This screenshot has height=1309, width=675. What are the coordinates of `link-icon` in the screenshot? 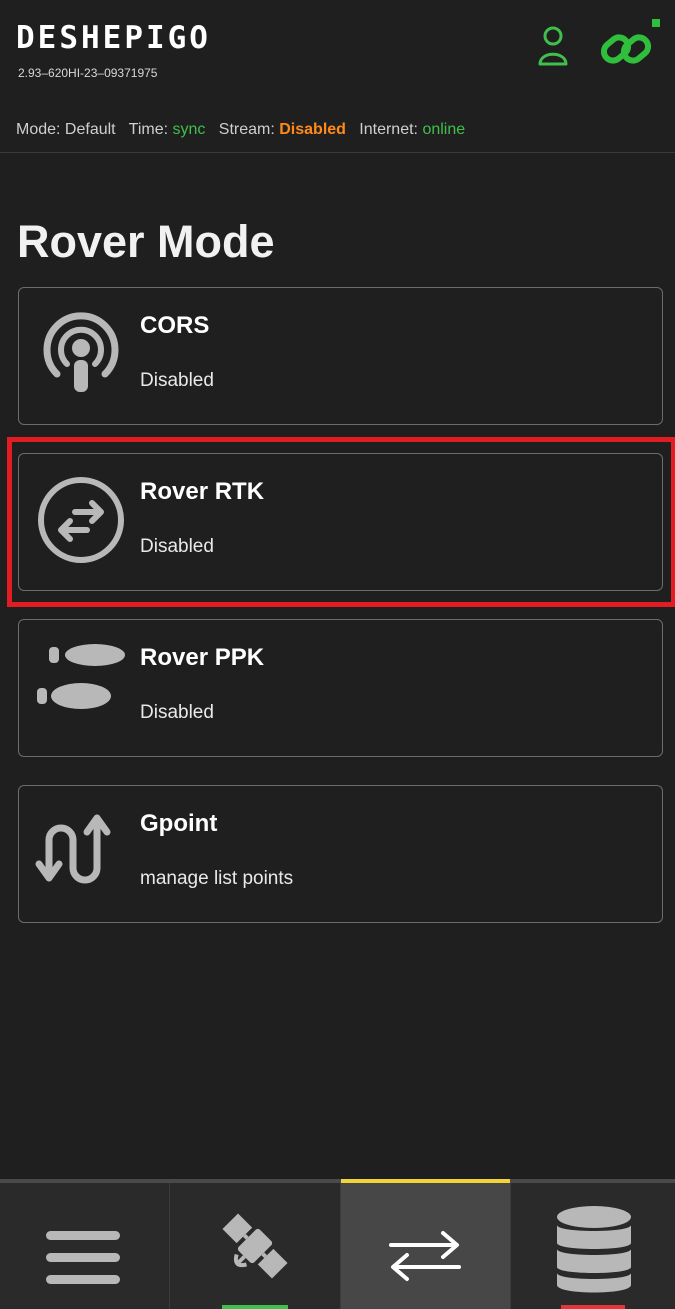 It's located at (629, 47).